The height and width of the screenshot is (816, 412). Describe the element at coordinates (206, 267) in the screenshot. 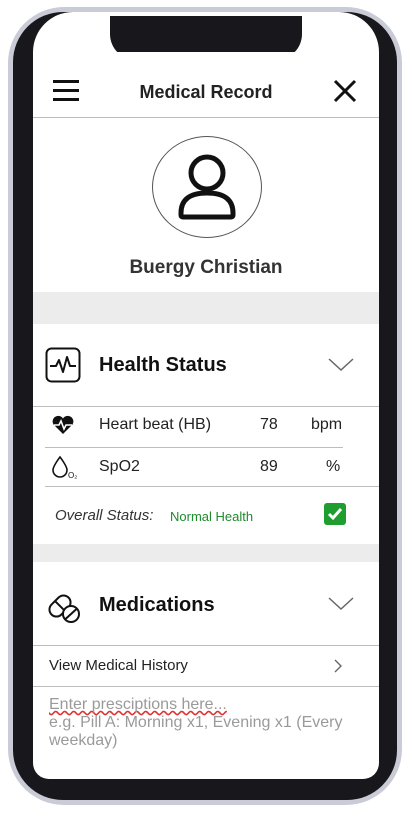

I see `patient-name: Buergy Christian` at that location.